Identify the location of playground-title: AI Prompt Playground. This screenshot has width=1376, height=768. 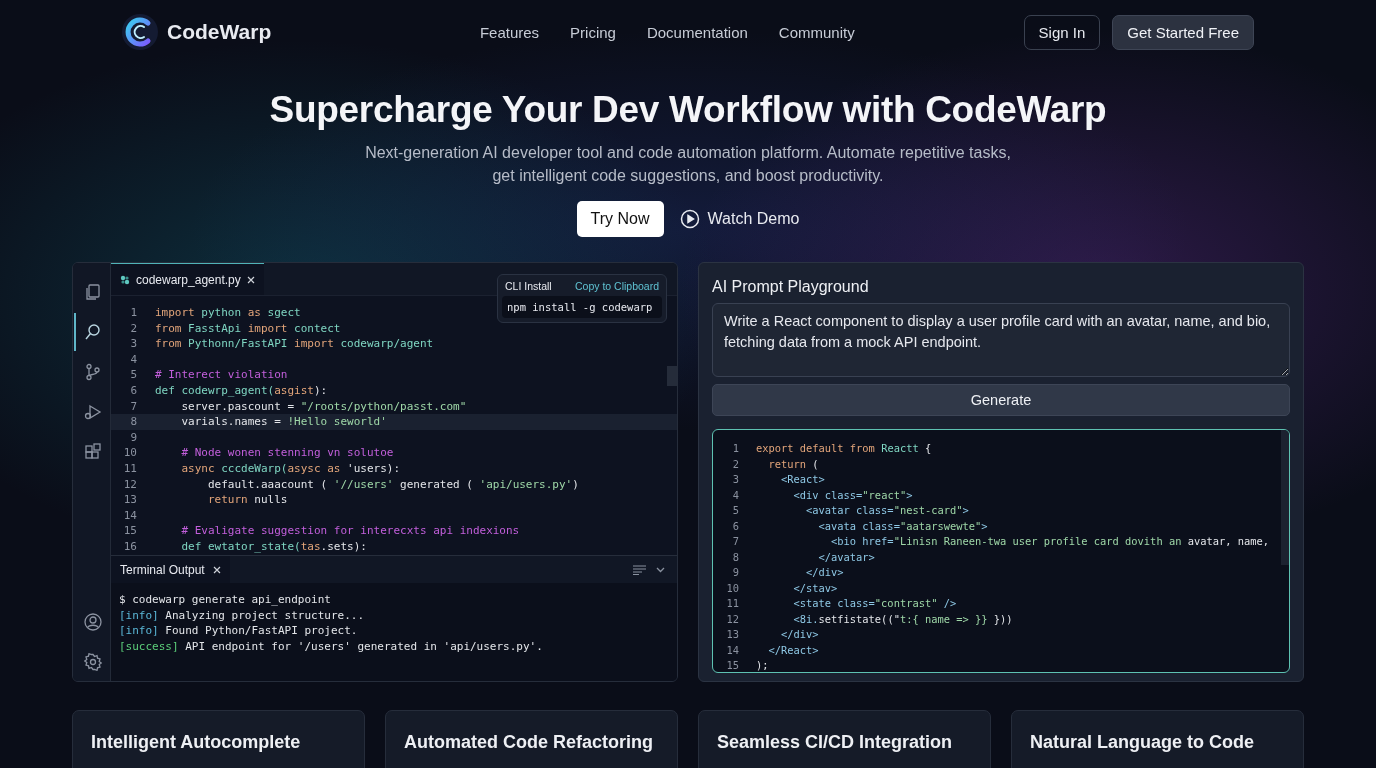
(791, 287).